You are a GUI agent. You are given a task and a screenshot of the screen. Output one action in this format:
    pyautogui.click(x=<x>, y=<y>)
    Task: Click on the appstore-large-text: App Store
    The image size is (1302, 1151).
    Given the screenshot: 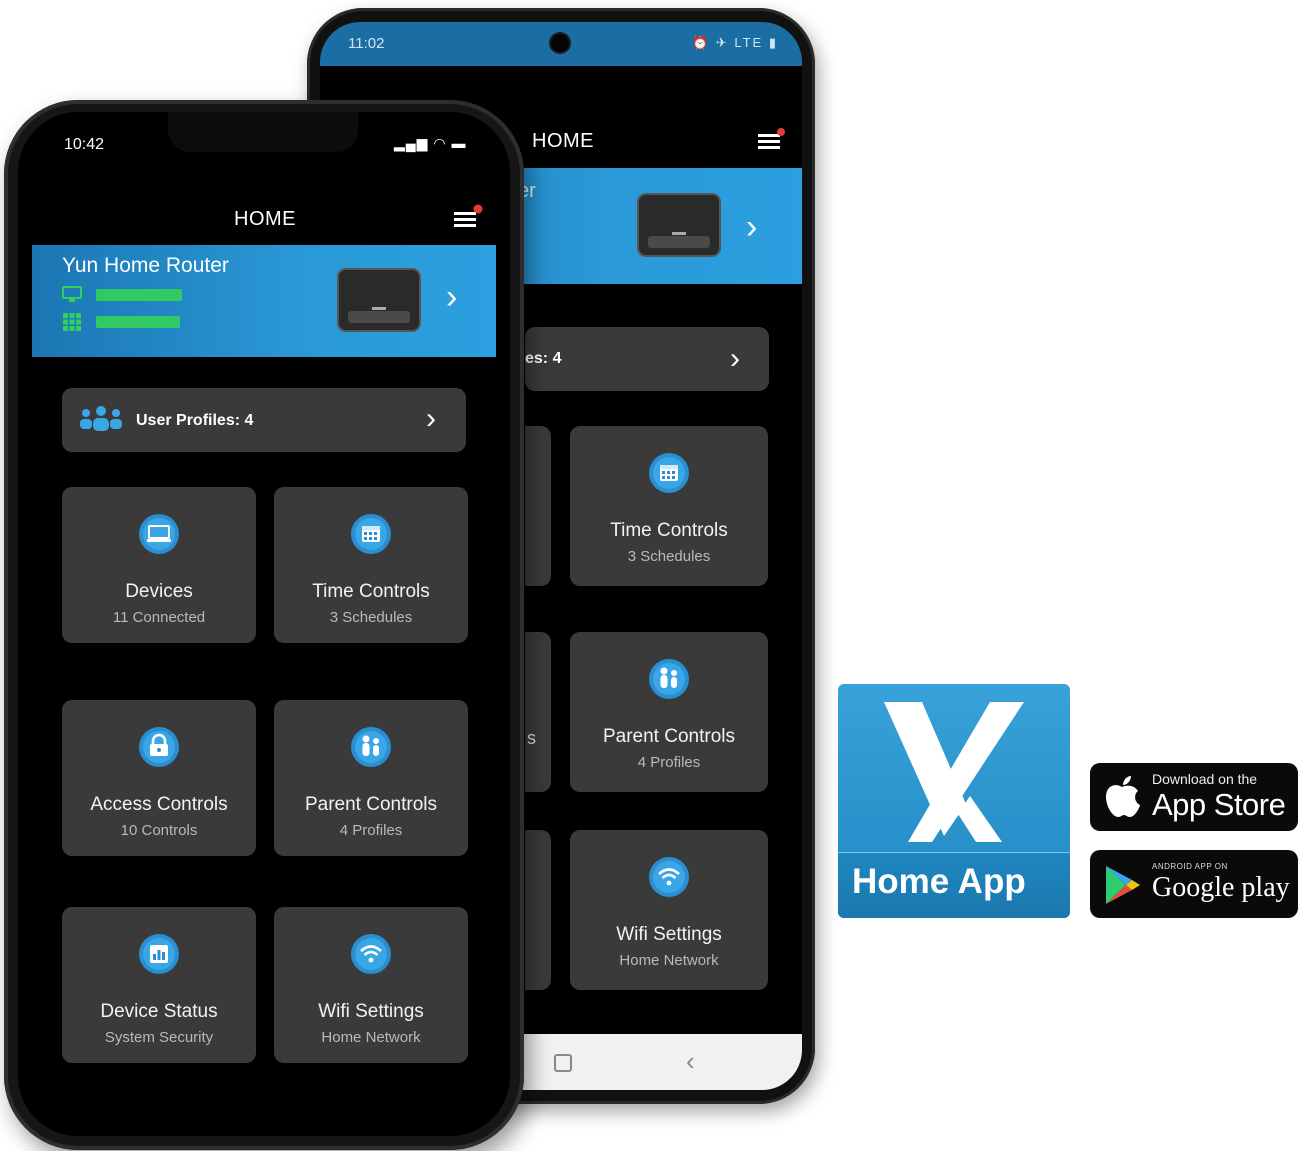 What is the action you would take?
    pyautogui.click(x=1219, y=804)
    